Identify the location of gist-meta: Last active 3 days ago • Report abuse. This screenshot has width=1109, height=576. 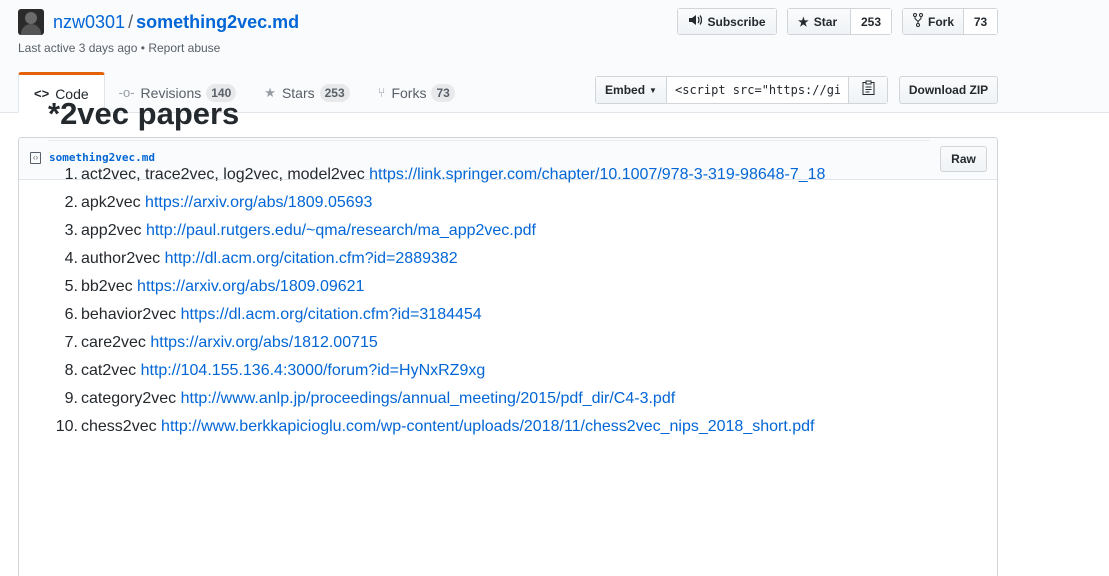
(119, 48).